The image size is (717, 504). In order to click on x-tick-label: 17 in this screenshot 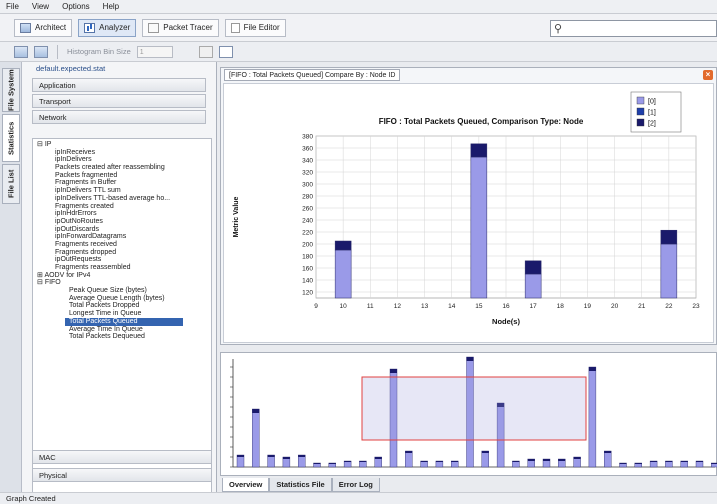, I will do `click(534, 306)`.